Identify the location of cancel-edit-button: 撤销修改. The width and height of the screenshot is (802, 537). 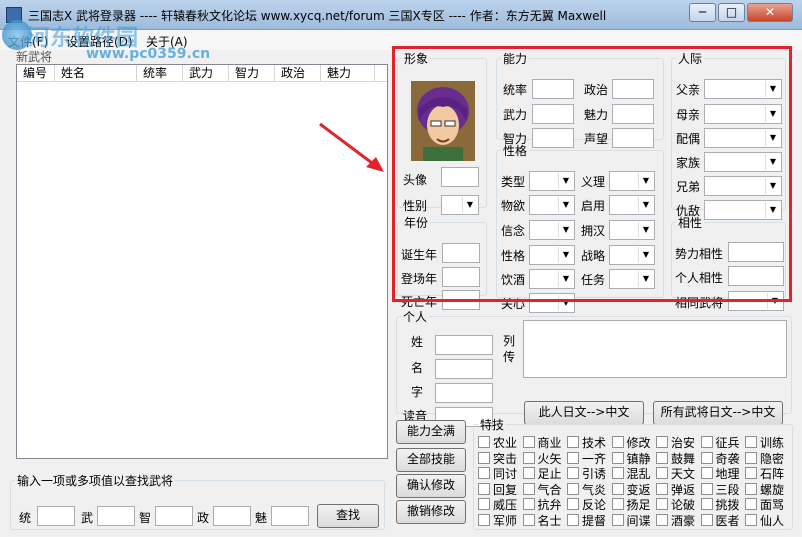
(431, 512).